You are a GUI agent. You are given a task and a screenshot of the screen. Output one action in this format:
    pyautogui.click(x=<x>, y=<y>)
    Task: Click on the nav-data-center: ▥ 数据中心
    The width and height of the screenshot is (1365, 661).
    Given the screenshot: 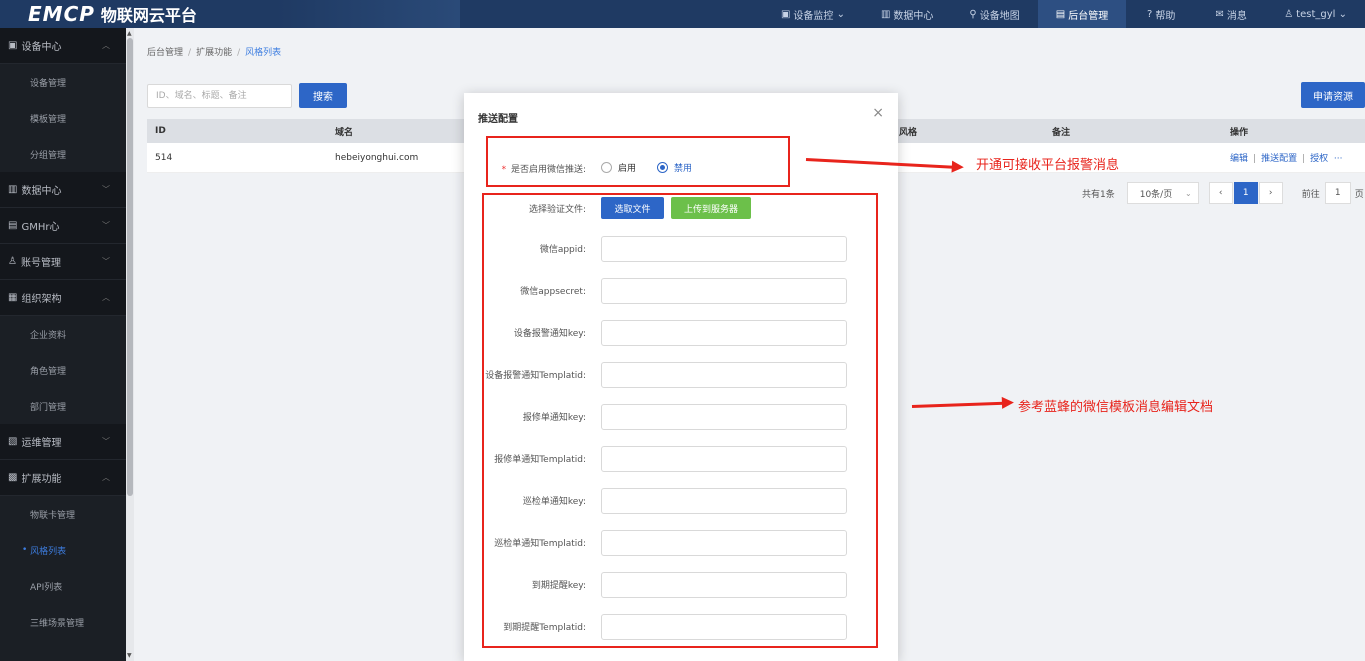 What is the action you would take?
    pyautogui.click(x=907, y=14)
    